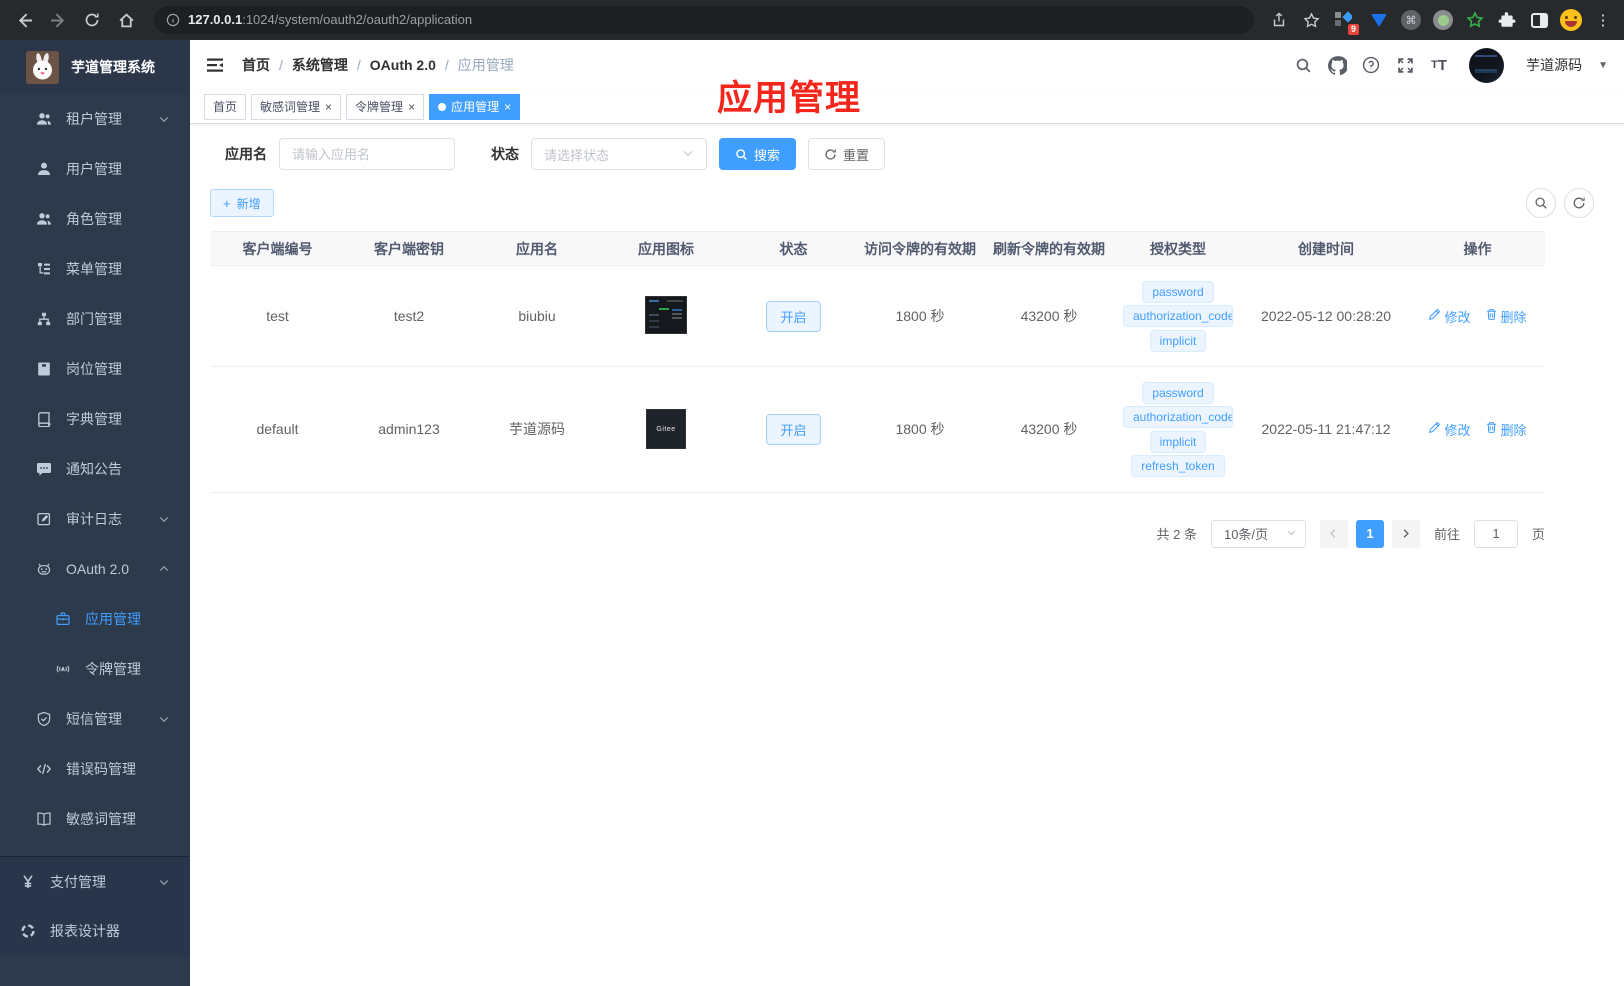 The image size is (1624, 986). I want to click on search-button: 搜索, so click(758, 154).